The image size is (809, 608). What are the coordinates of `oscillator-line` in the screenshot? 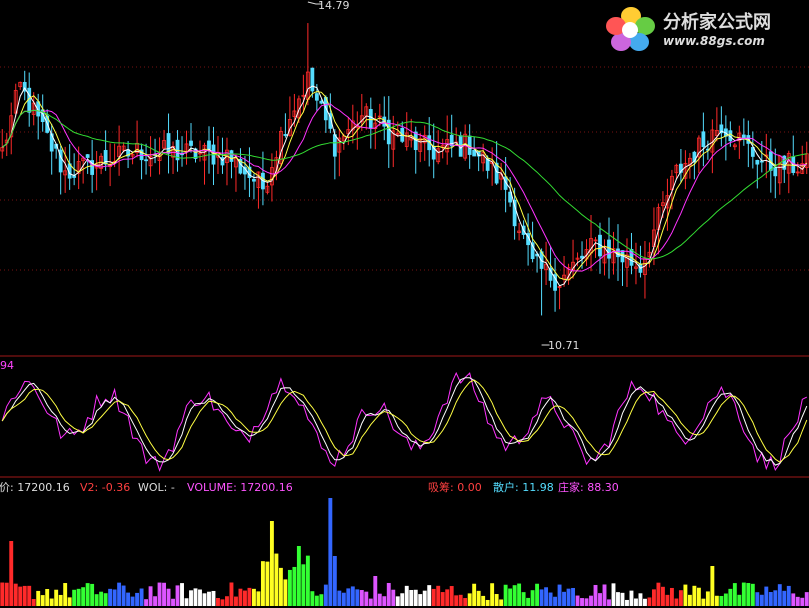 It's located at (404, 421).